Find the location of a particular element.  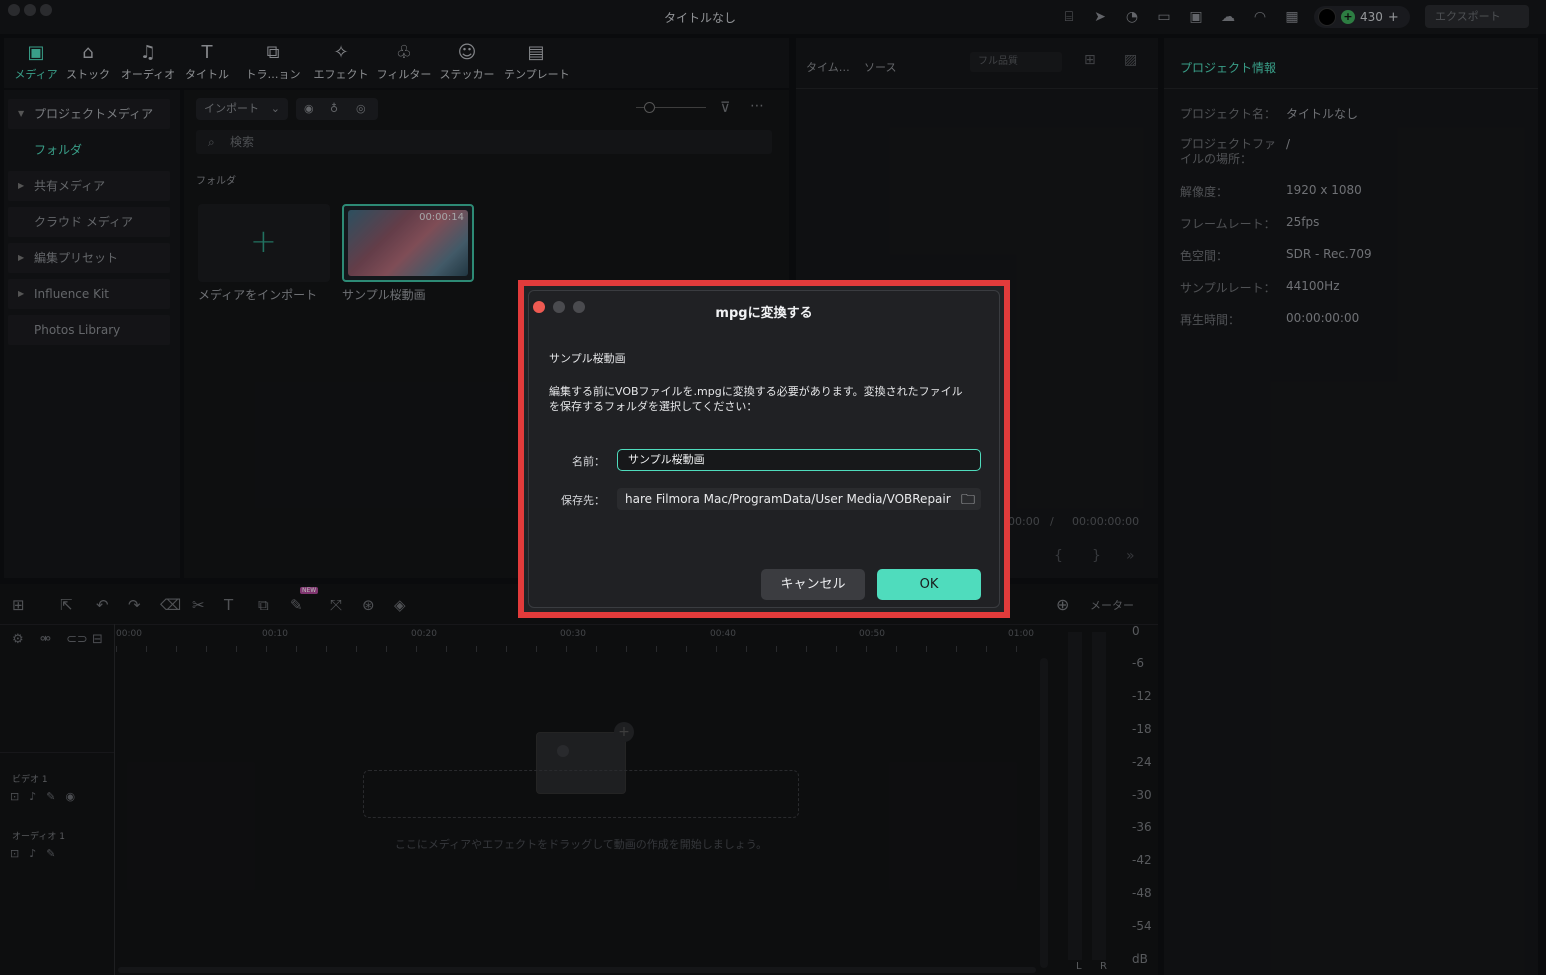

name-input-value: サンプル桜動画 is located at coordinates (666, 459).